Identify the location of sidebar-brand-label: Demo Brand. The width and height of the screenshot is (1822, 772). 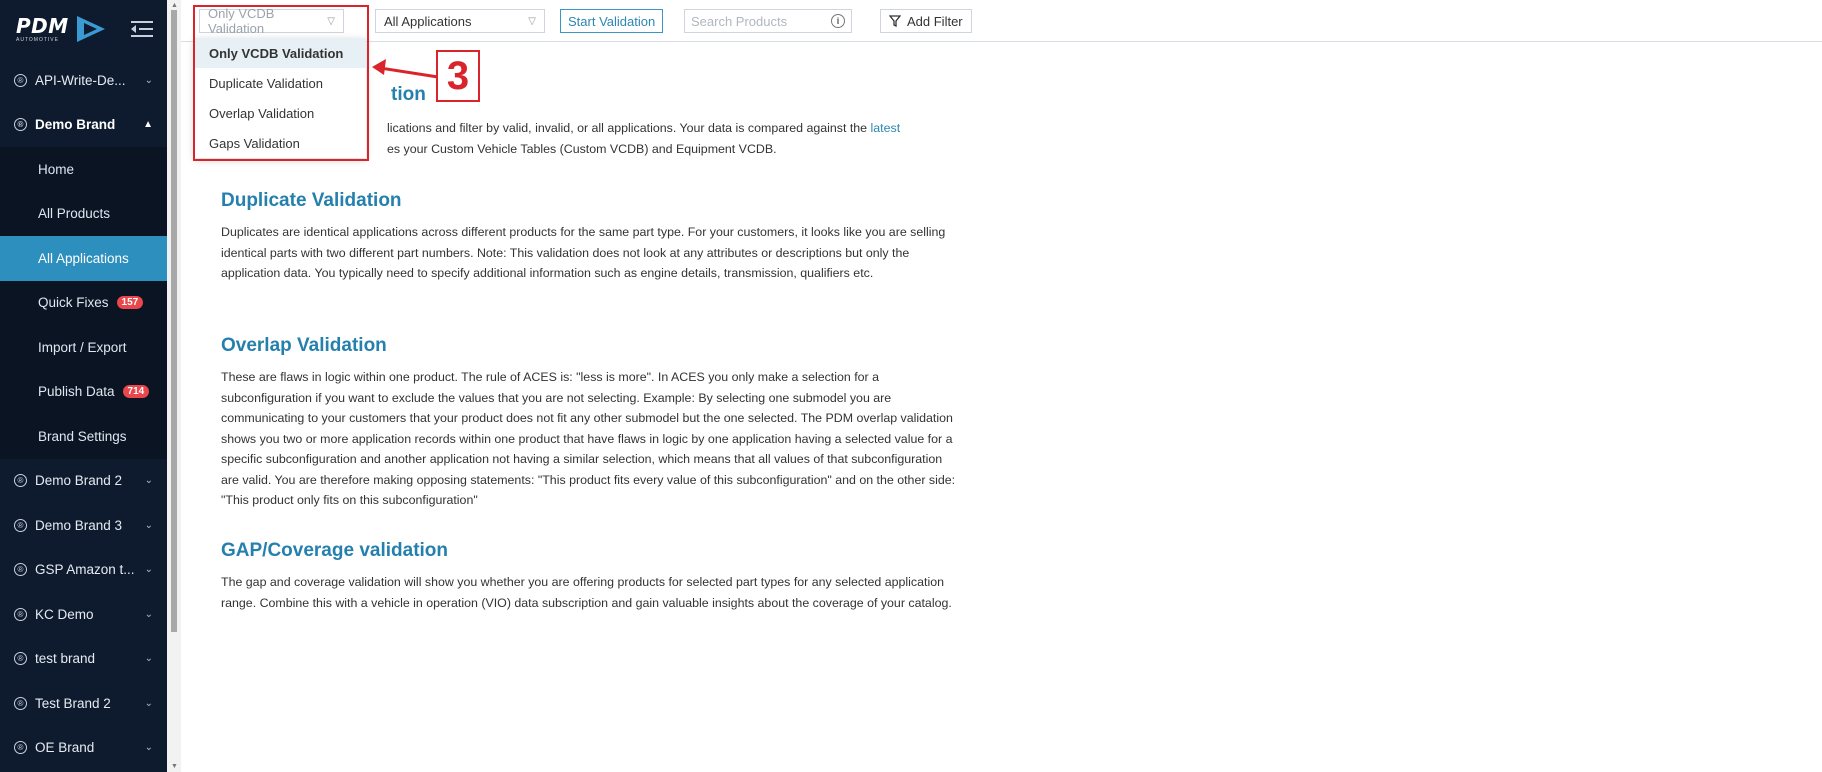
(75, 125).